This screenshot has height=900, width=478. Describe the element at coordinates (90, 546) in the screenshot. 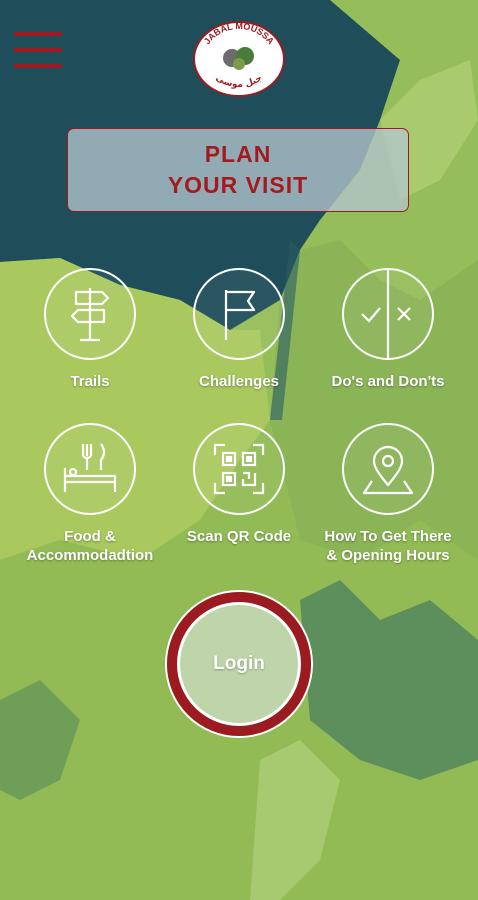

I see `food-accommodation-label: Food & Accommodadtion` at that location.